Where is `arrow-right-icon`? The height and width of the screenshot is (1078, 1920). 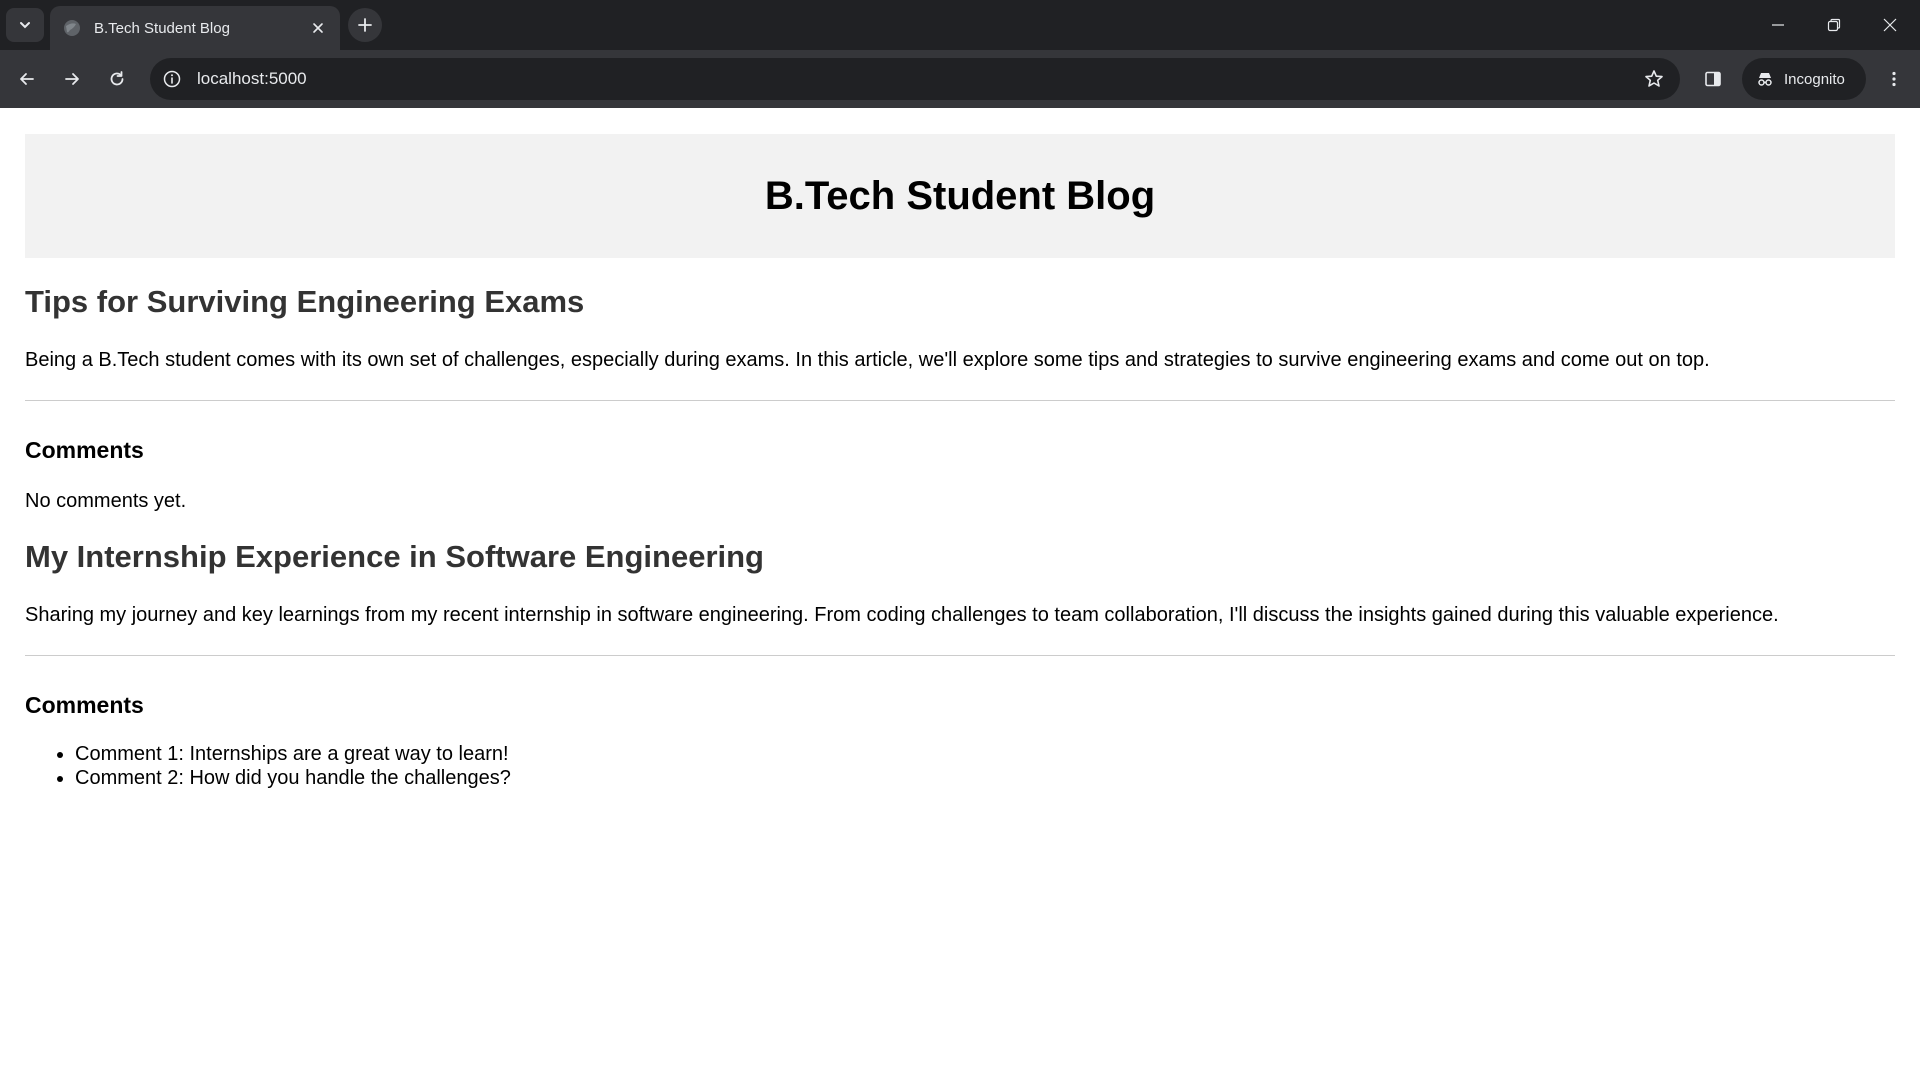
arrow-right-icon is located at coordinates (72, 79).